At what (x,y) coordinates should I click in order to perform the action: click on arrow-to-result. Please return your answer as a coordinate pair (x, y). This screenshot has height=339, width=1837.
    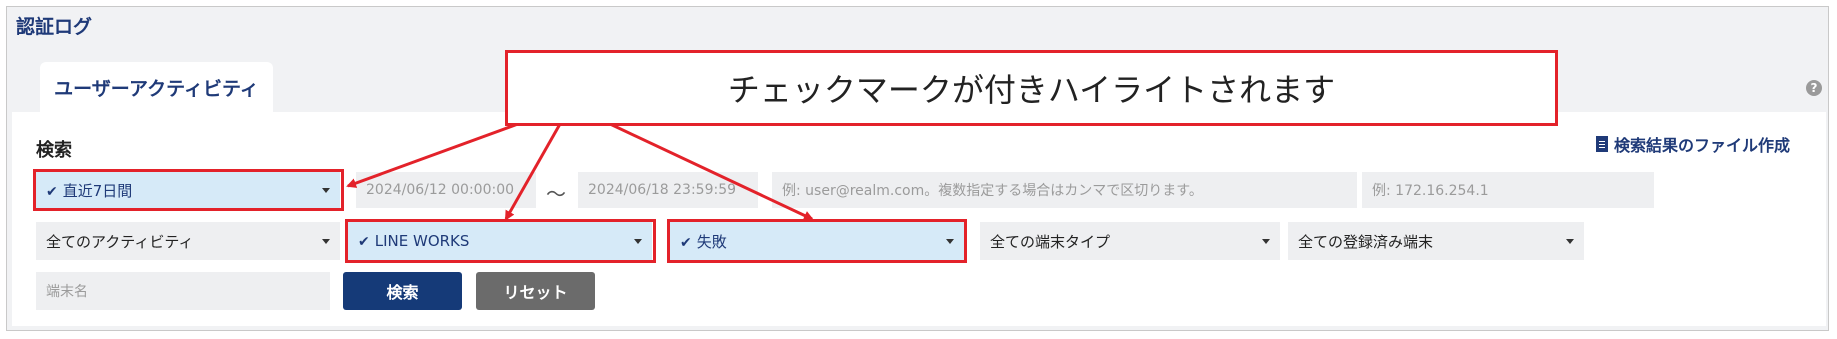
    Looking at the image, I should click on (711, 171).